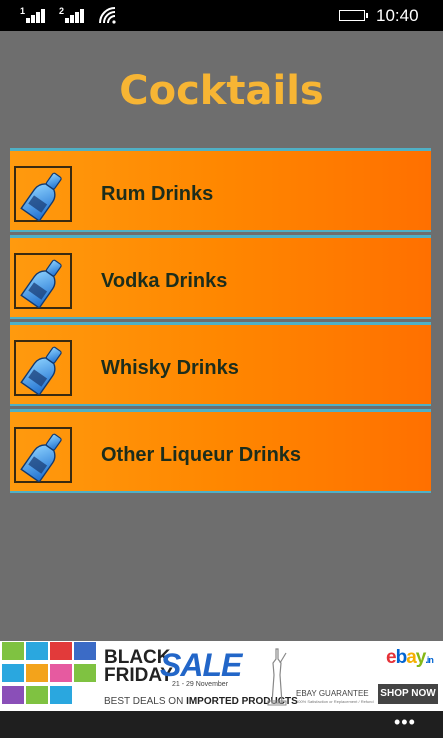 Image resolution: width=443 pixels, height=738 pixels. Describe the element at coordinates (220, 190) in the screenshot. I see `menu-item-rum-drinks: Rum Drinks` at that location.